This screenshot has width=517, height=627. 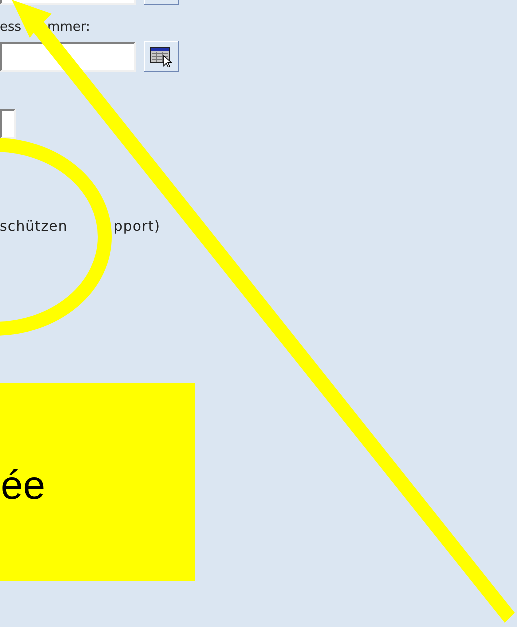 I want to click on field-label: ess, so click(x=11, y=28).